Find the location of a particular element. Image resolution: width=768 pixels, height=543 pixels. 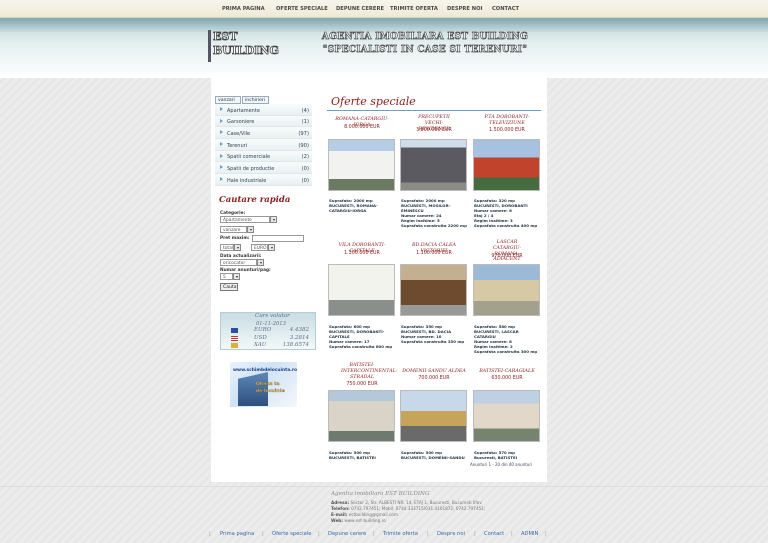

currency-select: EURO is located at coordinates (259, 247).